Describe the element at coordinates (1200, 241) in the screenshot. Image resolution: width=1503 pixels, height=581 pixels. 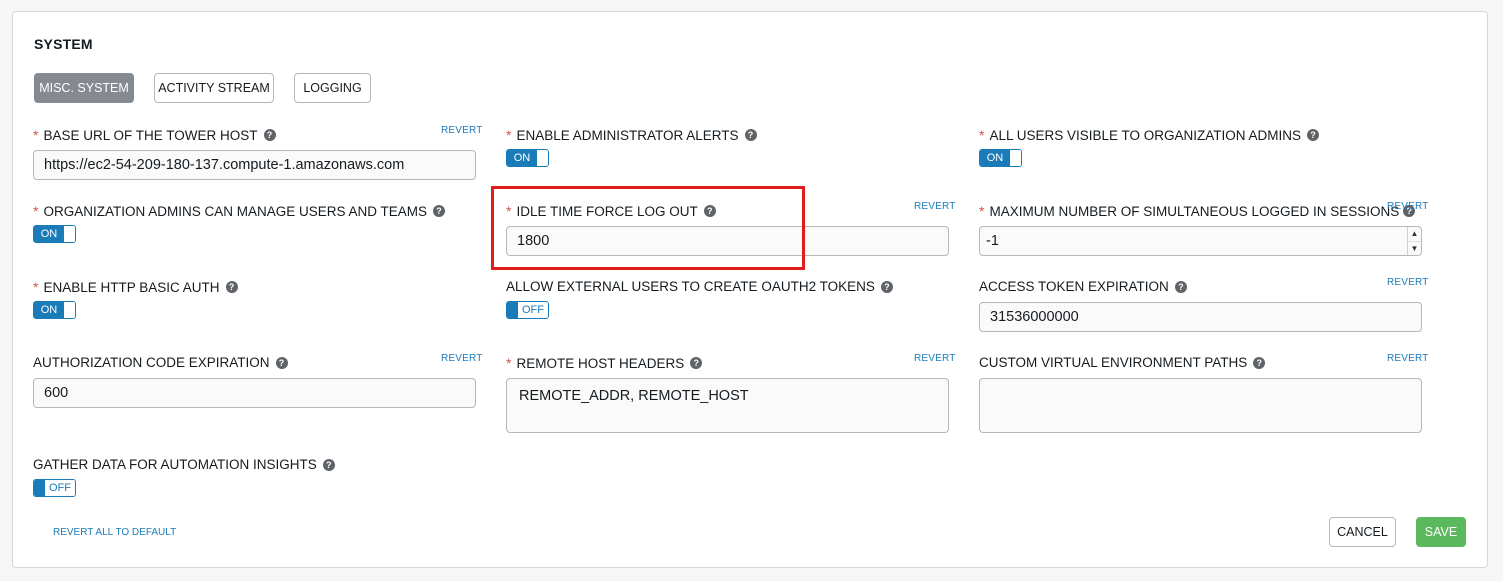
I see `max-sessions-input: -1 ▲ ▼` at that location.